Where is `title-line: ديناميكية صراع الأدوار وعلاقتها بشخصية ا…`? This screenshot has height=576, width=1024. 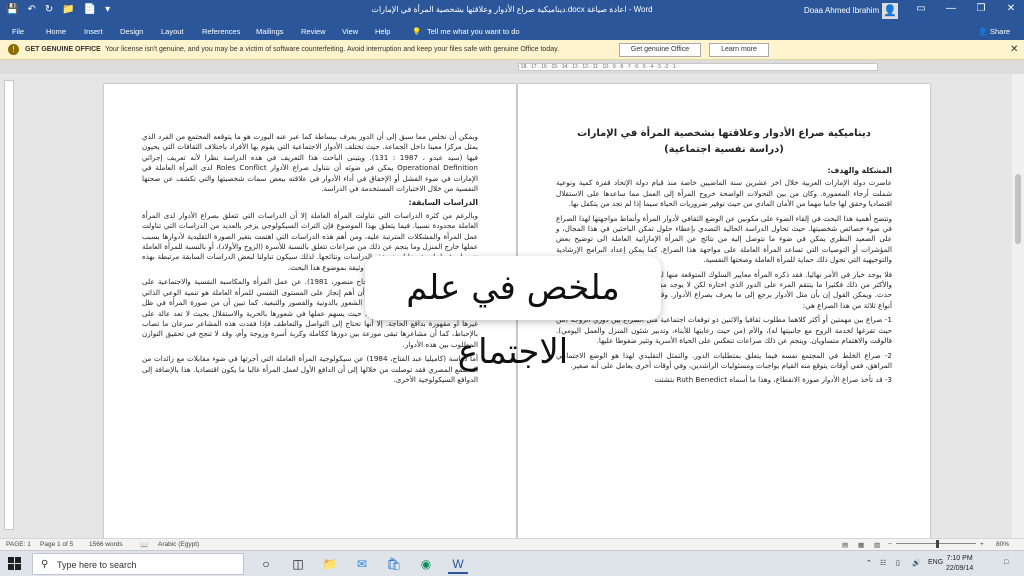
title-line: ديناميكية صراع الأدوار وعلاقتها بشخصية ا… is located at coordinates (724, 133).